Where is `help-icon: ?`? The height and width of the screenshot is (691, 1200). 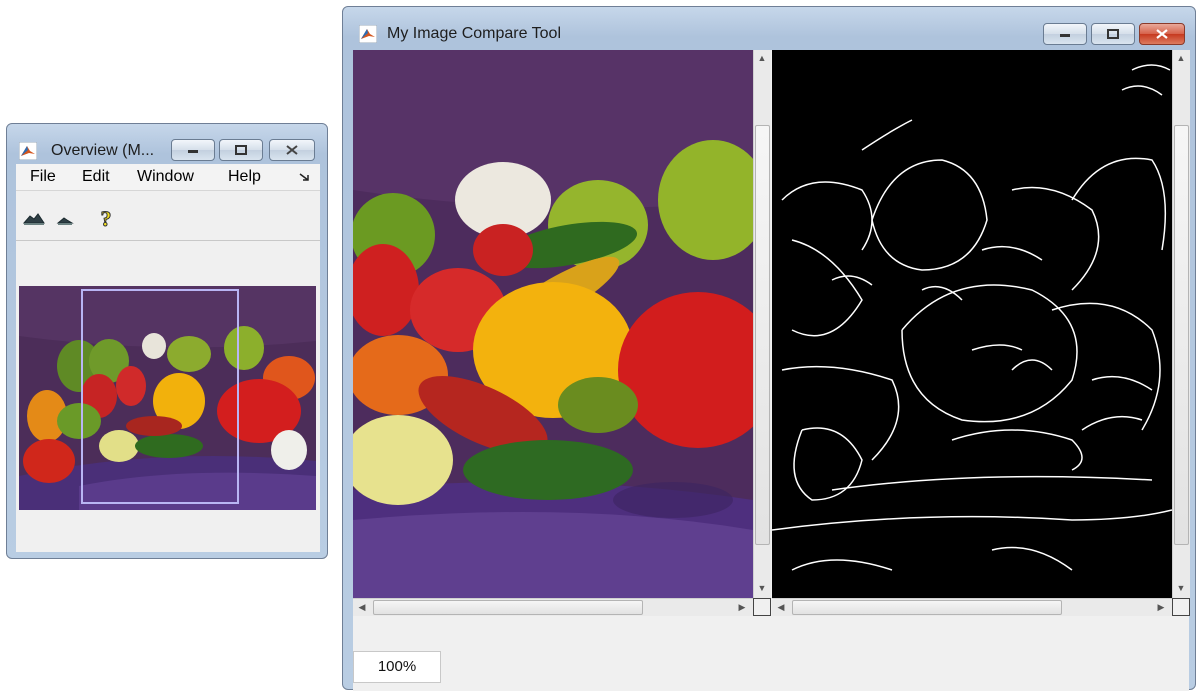
help-icon: ? is located at coordinates (106, 219).